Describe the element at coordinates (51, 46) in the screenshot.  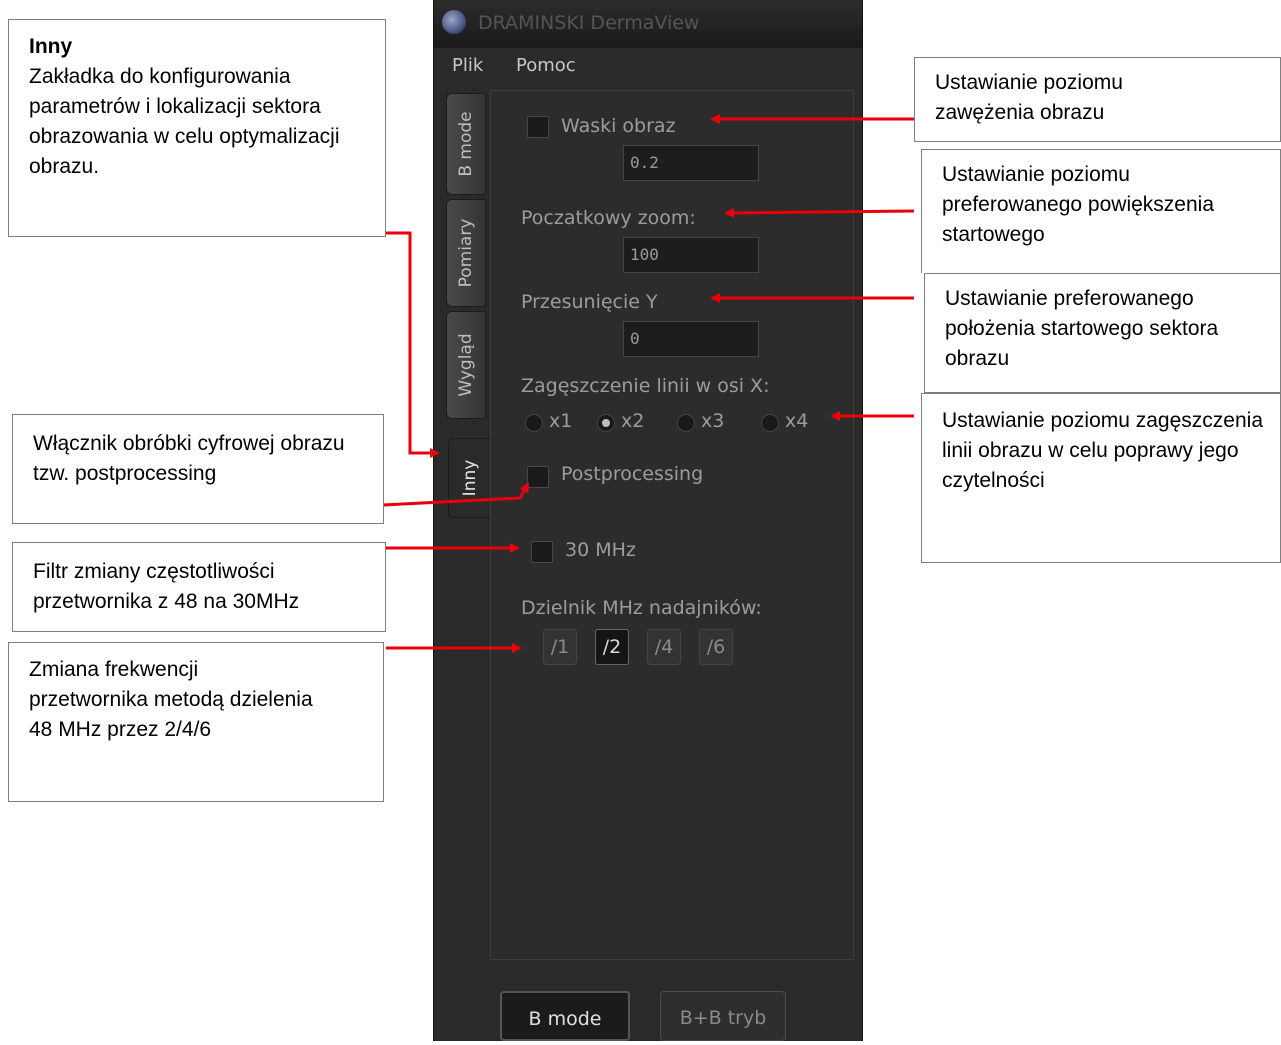
I see `callout-inny-title: Inny` at that location.